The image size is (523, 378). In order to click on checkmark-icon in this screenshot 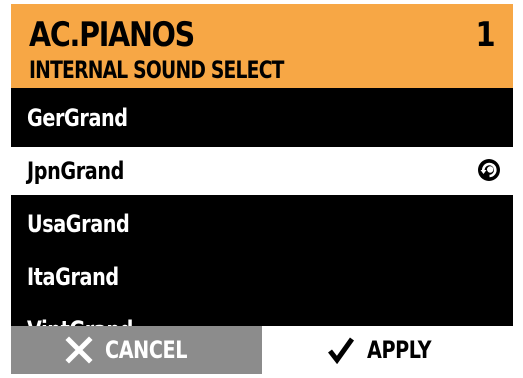, I will do `click(341, 350)`.